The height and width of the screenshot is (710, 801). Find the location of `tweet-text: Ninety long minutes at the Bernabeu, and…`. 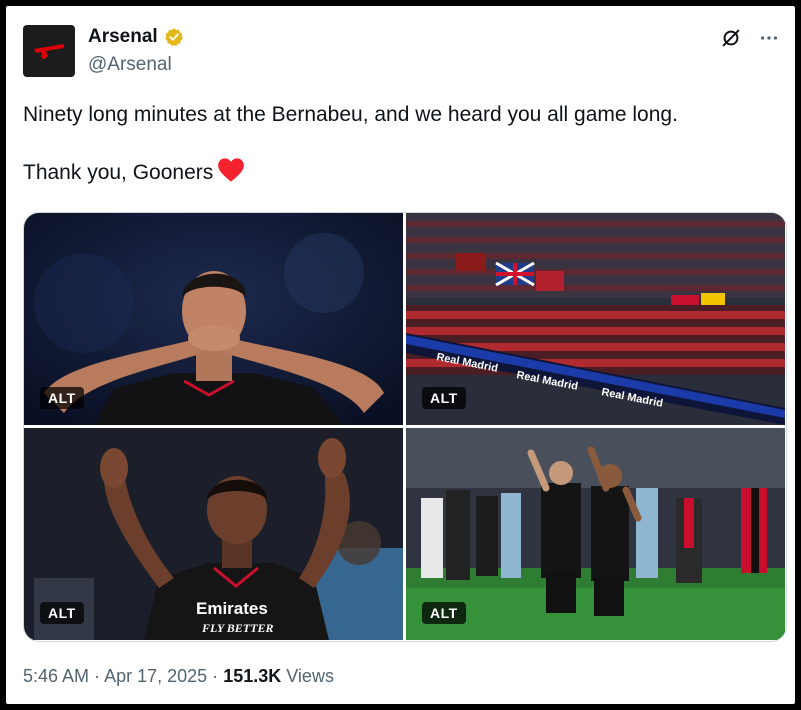

tweet-text: Ninety long minutes at the Bernabeu, and… is located at coordinates (398, 144).